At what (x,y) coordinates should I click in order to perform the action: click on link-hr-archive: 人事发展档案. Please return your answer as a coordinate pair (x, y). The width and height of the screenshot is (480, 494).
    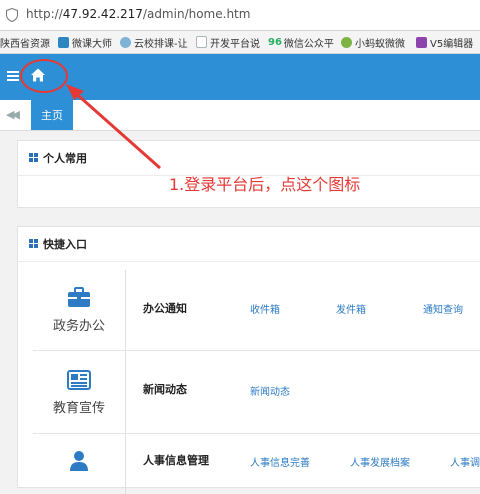
    Looking at the image, I should click on (380, 461).